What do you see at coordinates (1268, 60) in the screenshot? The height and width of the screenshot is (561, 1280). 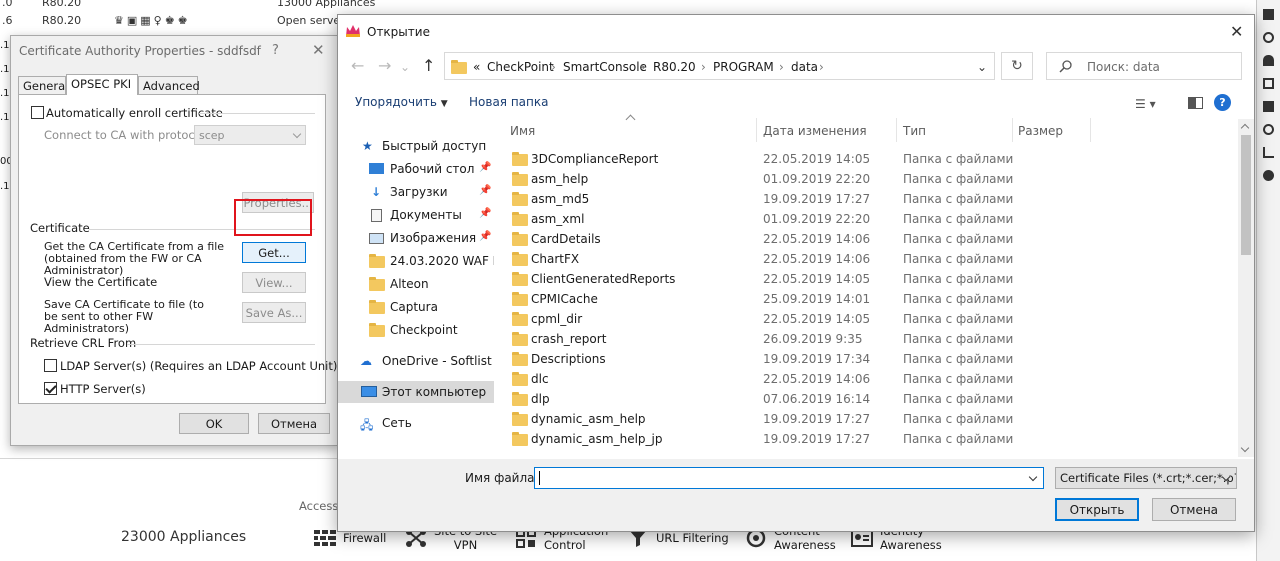 I see `user-icon` at bounding box center [1268, 60].